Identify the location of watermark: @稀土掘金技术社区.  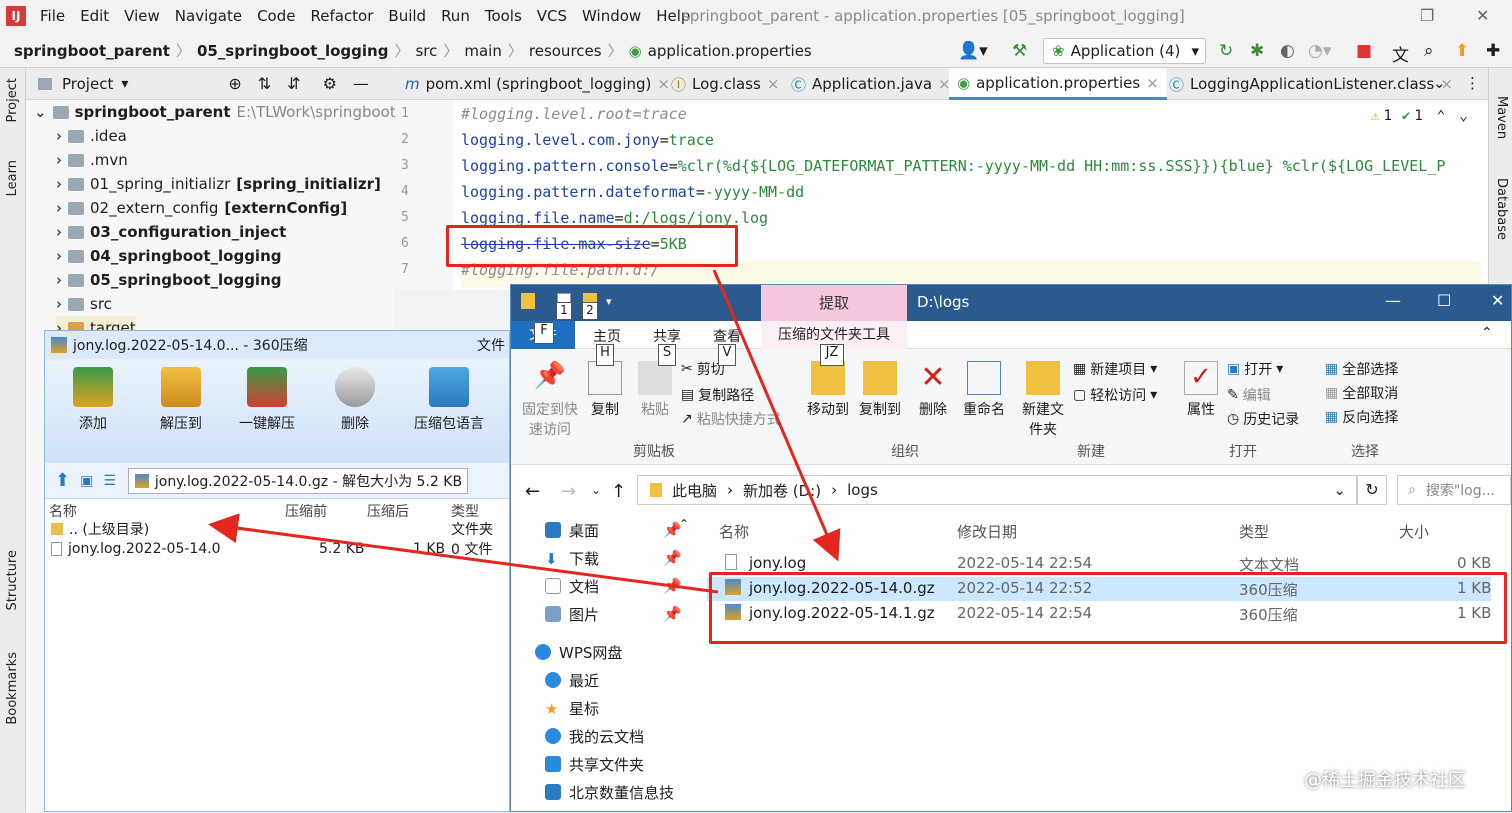
(1385, 780).